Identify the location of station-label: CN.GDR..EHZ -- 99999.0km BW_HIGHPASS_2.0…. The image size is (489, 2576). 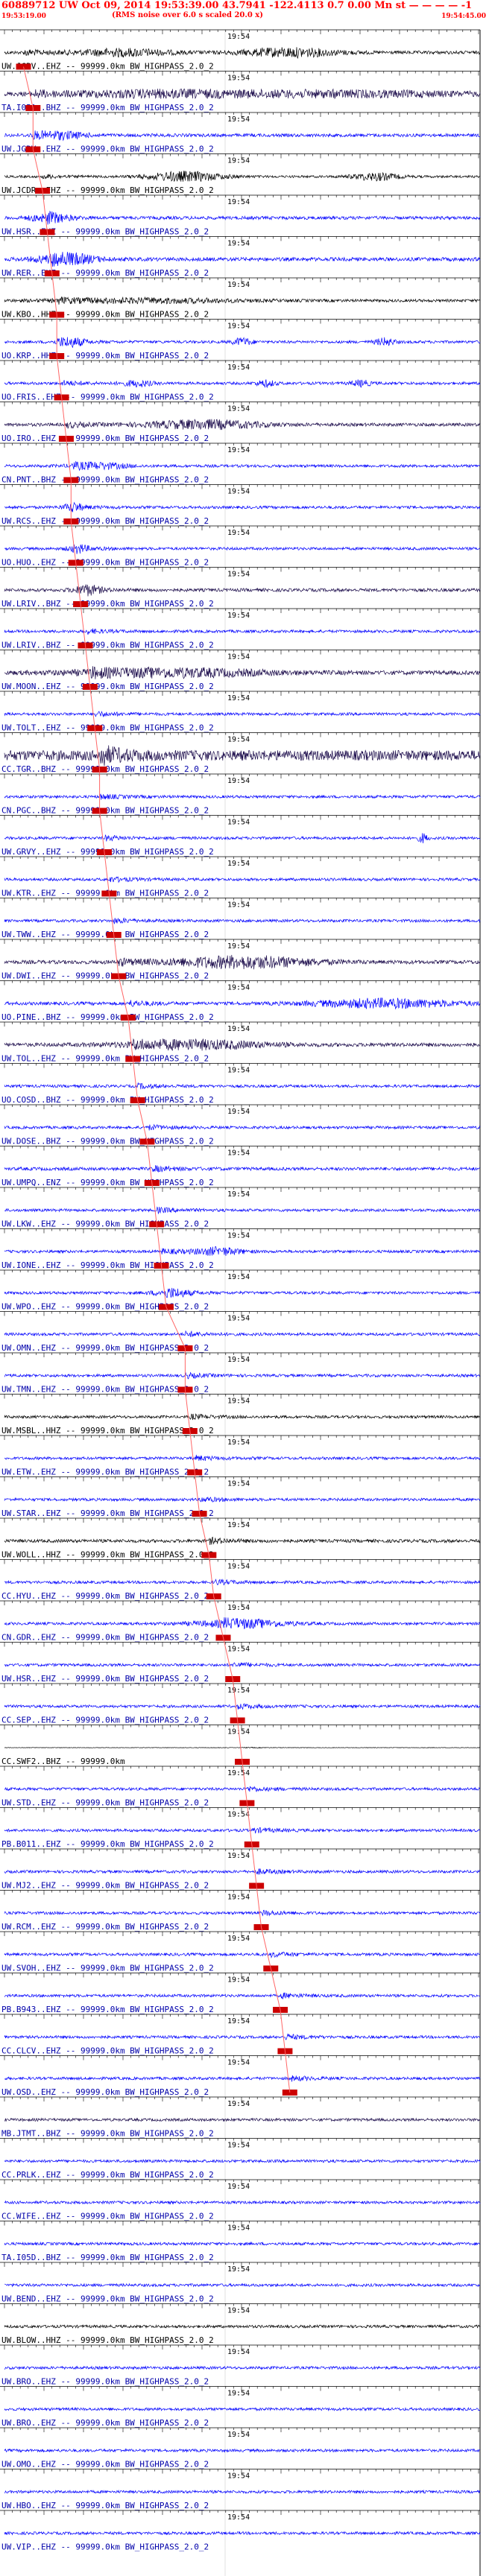
(105, 1638).